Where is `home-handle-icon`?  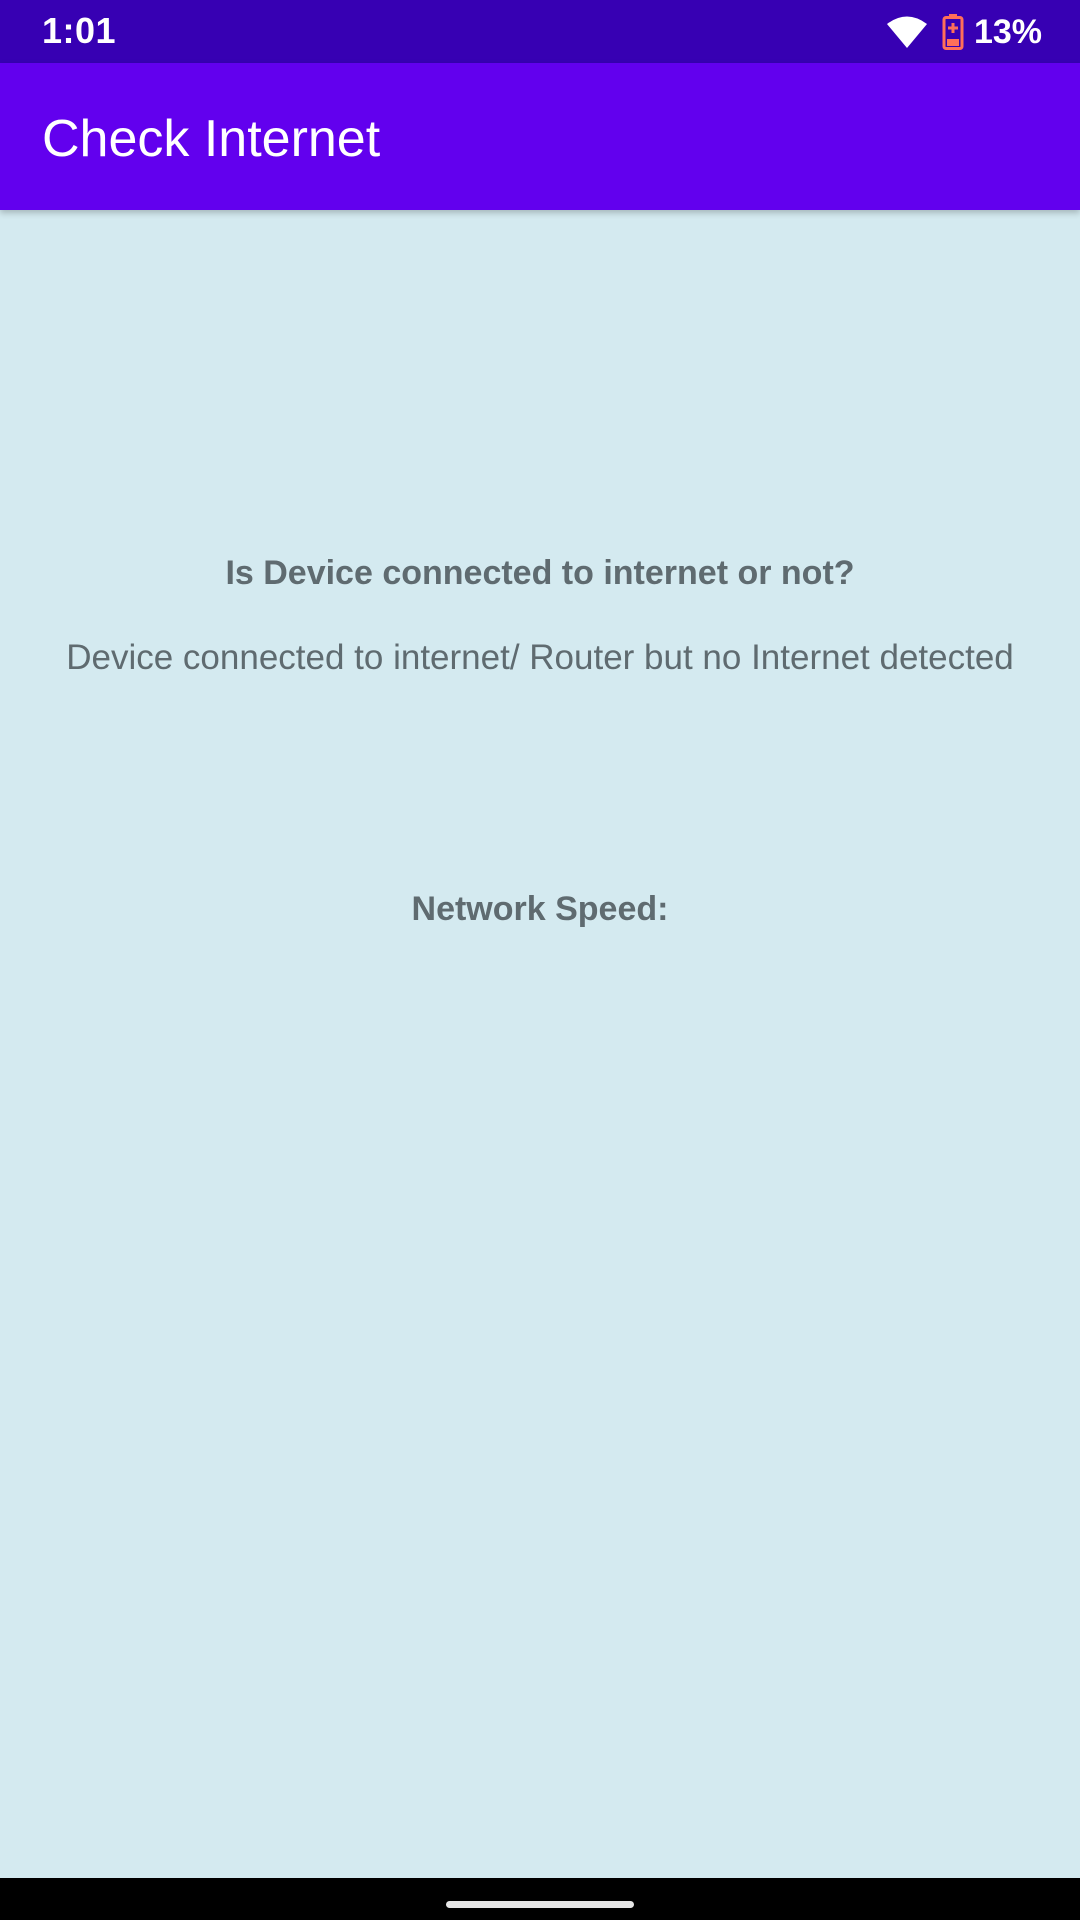 home-handle-icon is located at coordinates (540, 1904).